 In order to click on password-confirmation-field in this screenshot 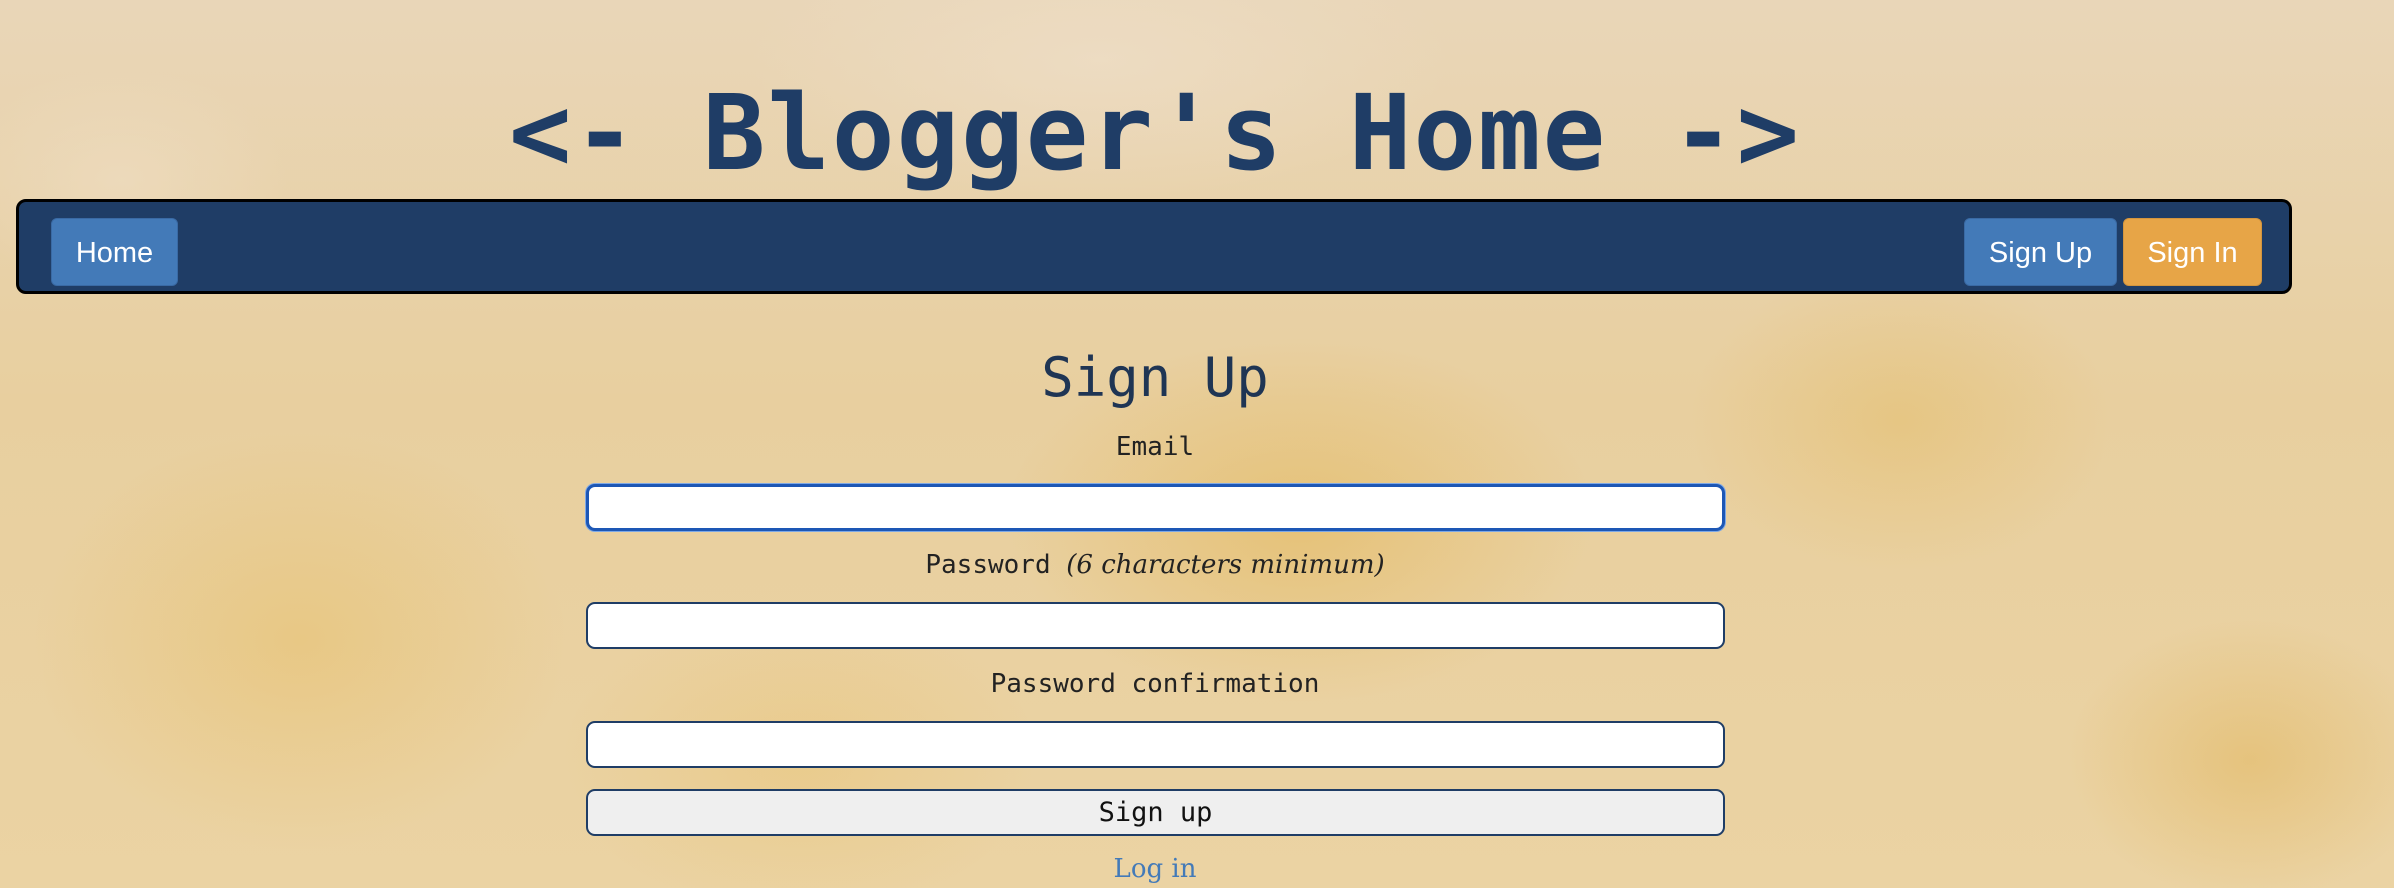, I will do `click(1155, 744)`.